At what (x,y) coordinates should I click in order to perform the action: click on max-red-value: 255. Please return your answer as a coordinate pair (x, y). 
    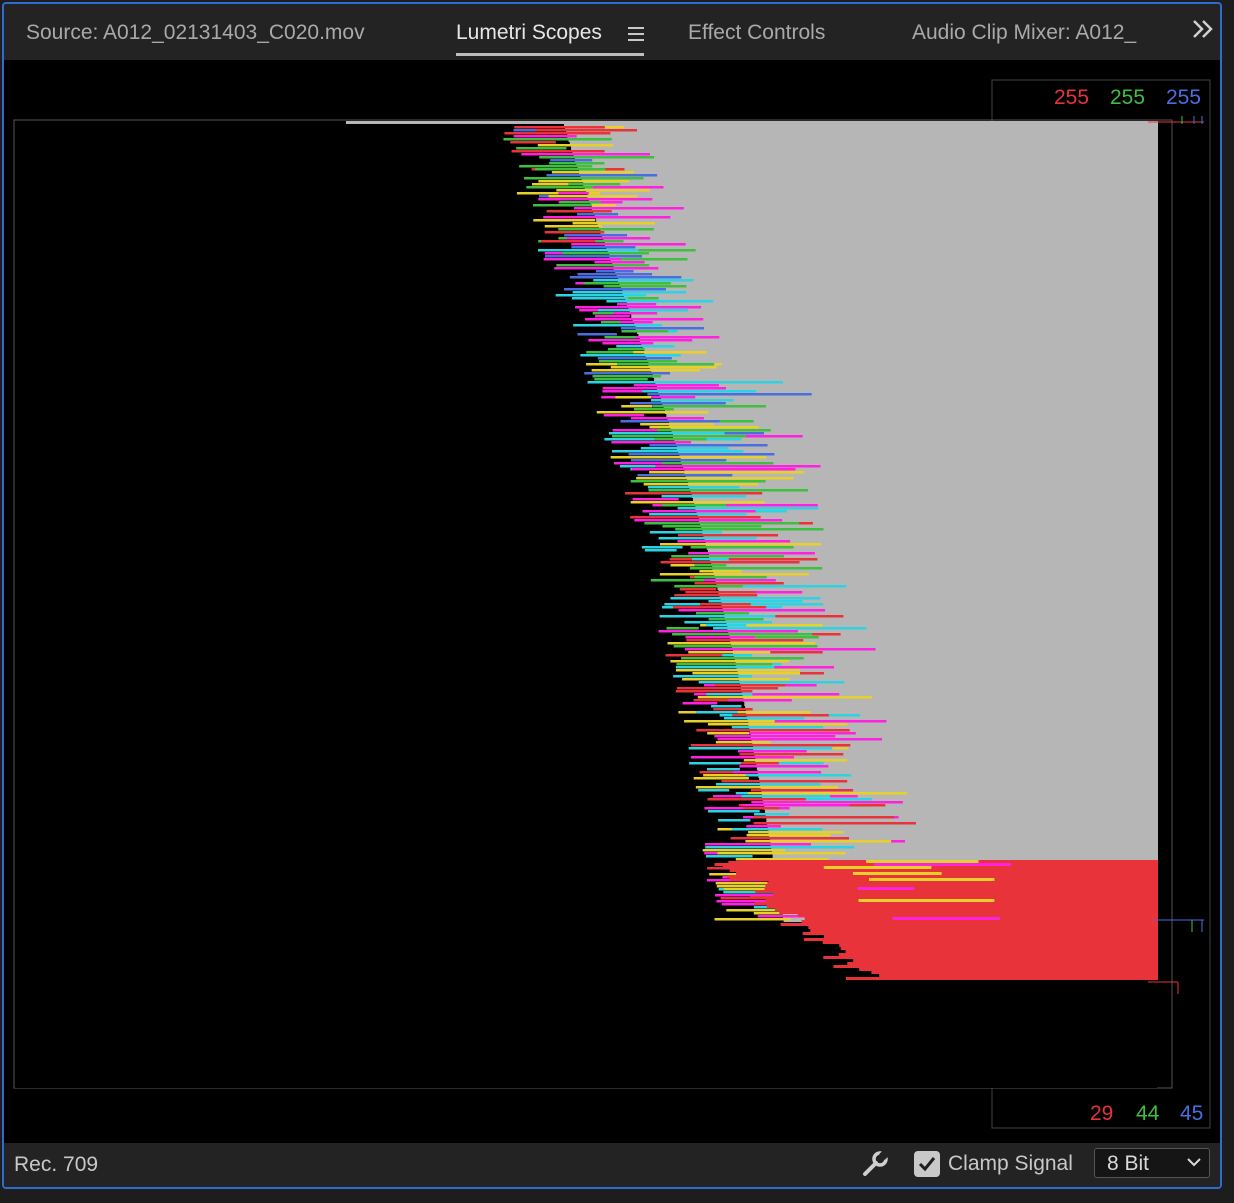
    Looking at the image, I should click on (1072, 97).